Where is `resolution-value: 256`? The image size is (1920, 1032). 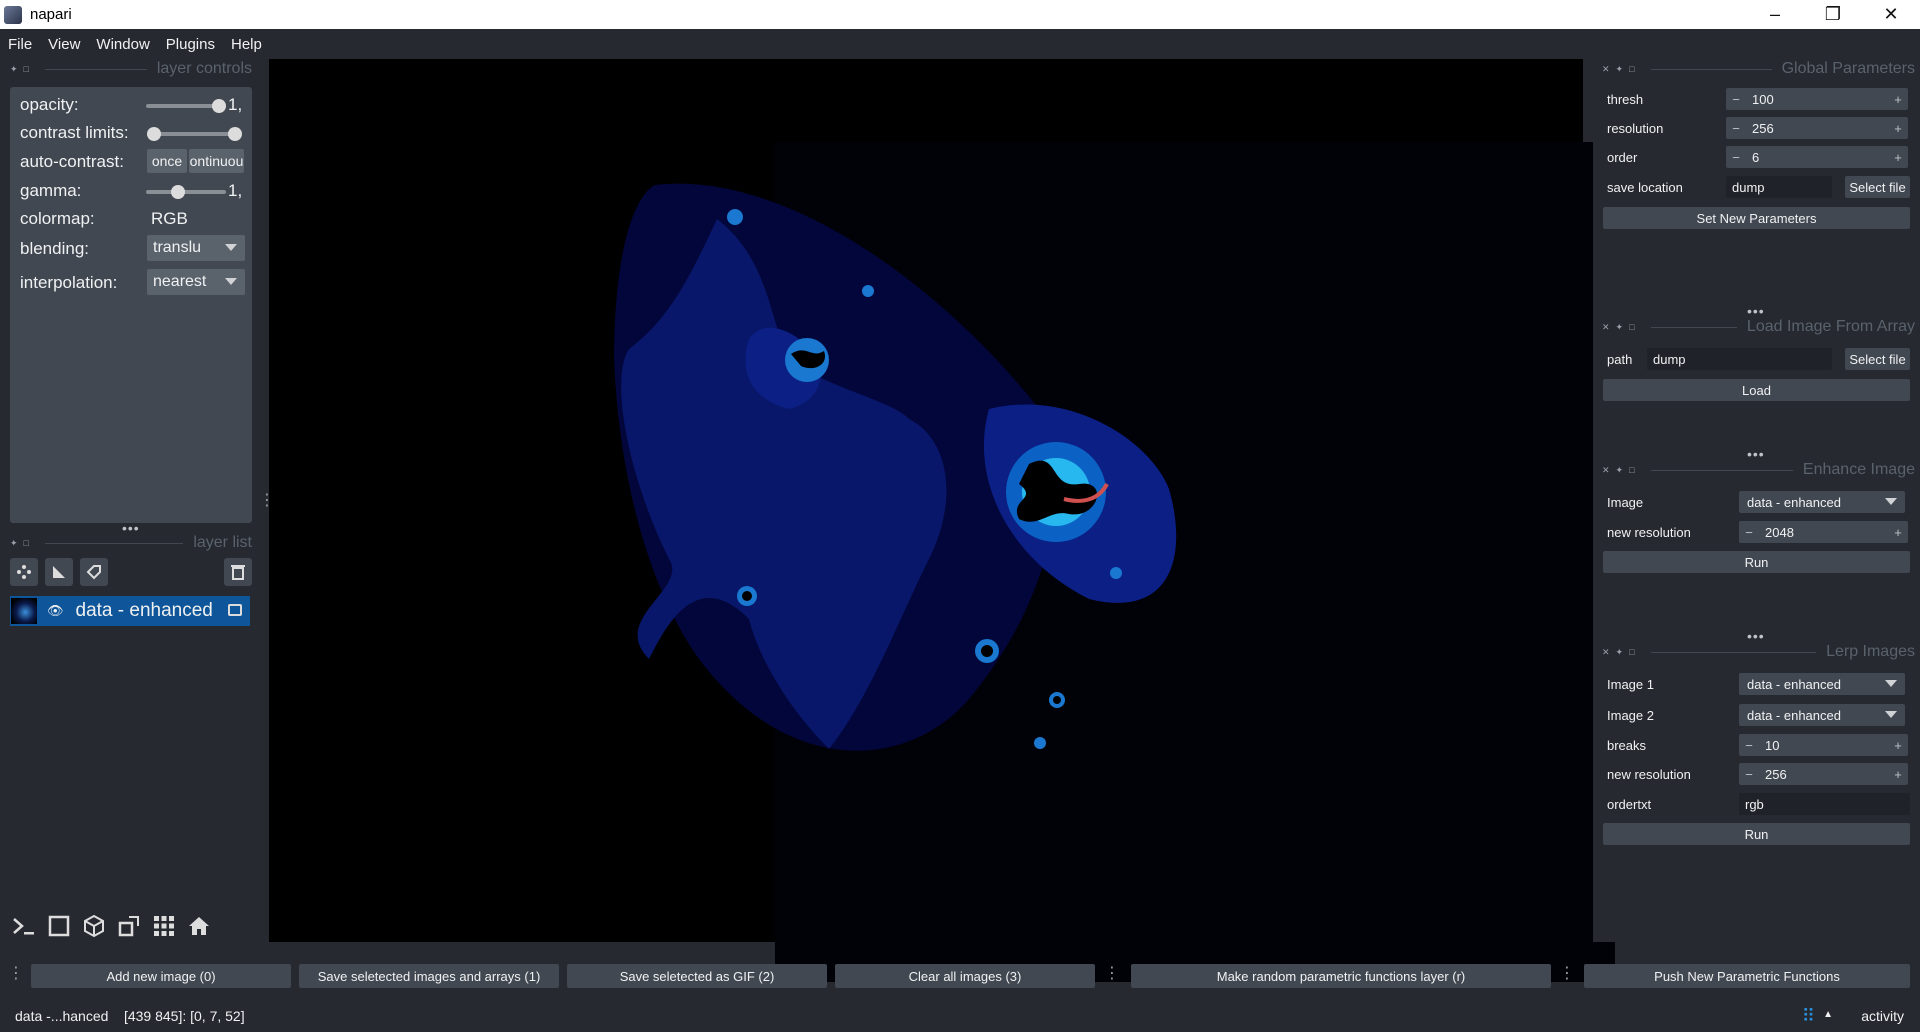
resolution-value: 256 is located at coordinates (1817, 128).